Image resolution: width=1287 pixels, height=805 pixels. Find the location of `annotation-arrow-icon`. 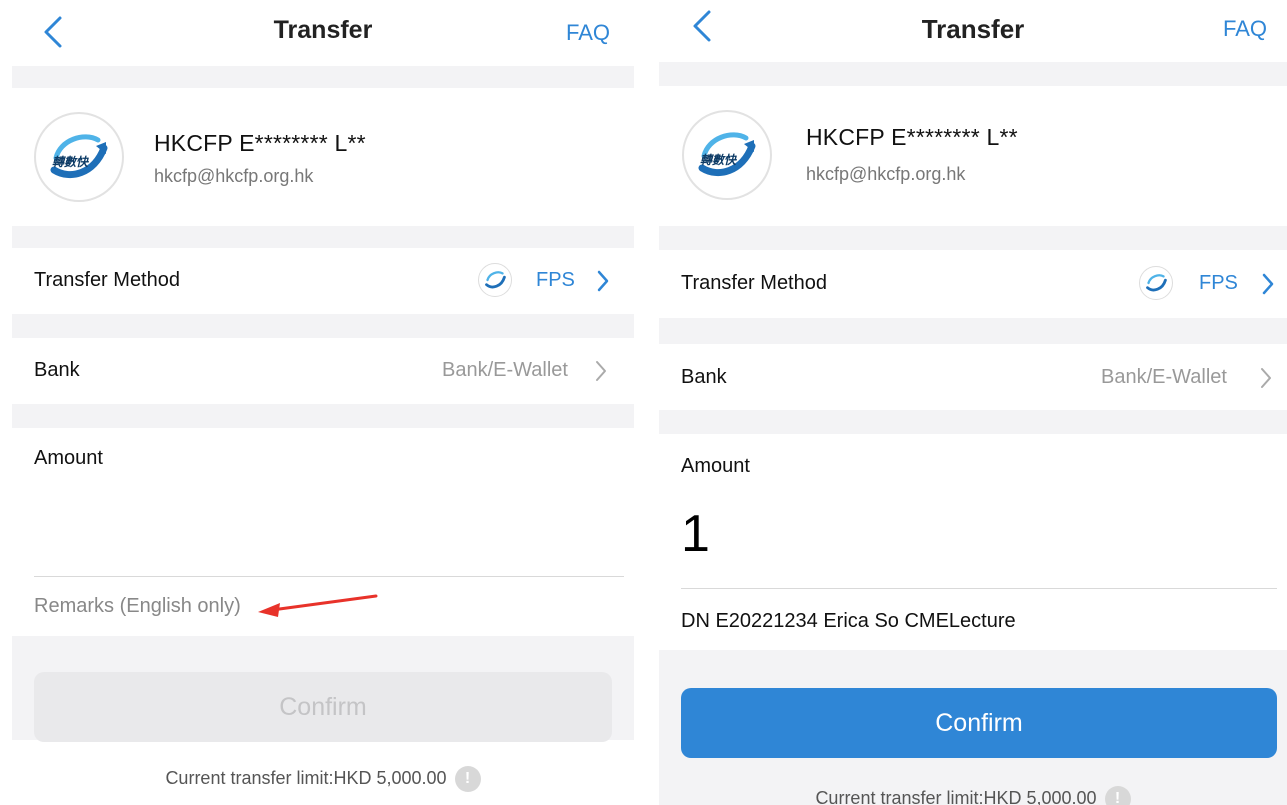

annotation-arrow-icon is located at coordinates (318, 605).